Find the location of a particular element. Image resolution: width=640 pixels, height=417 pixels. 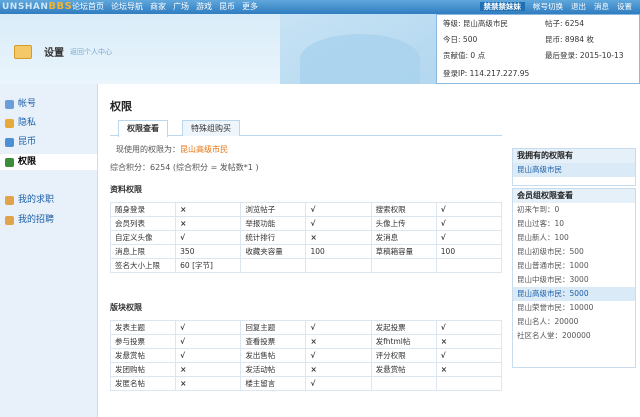

permission-label: 草稿箱容量 is located at coordinates (403, 251).